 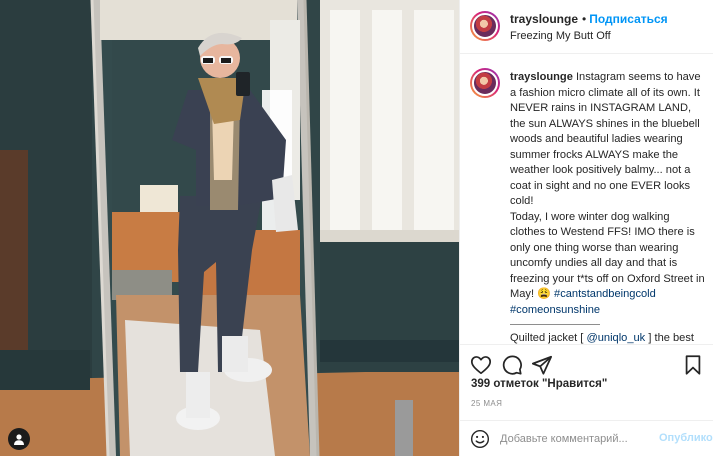 What do you see at coordinates (486, 403) in the screenshot?
I see `post-date: 25 МАЯ` at bounding box center [486, 403].